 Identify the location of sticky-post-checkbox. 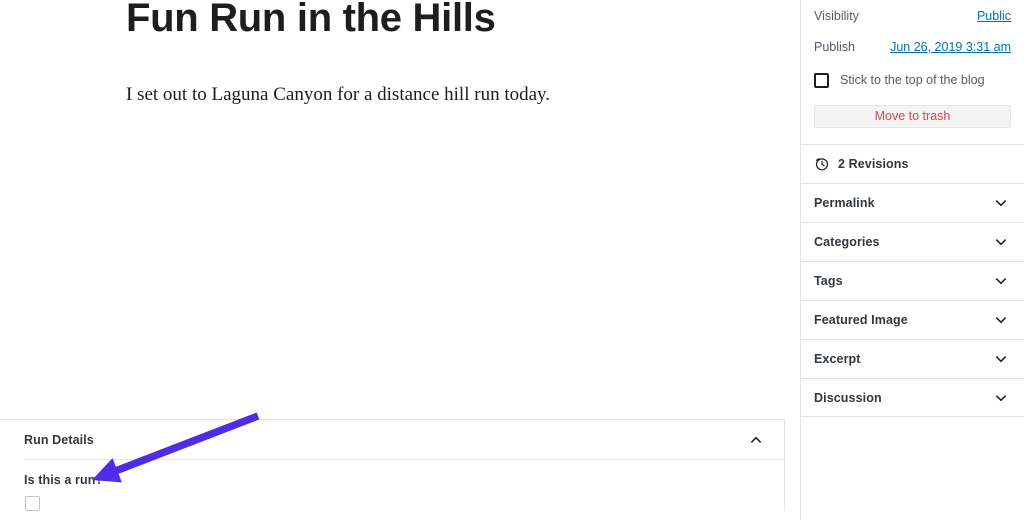
(821, 80).